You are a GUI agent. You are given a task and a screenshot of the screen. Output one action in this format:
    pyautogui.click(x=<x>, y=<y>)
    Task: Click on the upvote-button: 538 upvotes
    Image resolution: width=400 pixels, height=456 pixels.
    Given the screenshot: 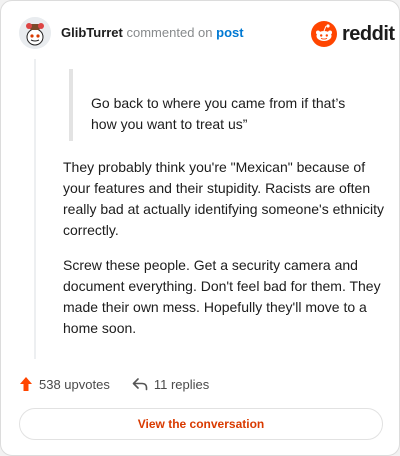 What is the action you would take?
    pyautogui.click(x=64, y=384)
    